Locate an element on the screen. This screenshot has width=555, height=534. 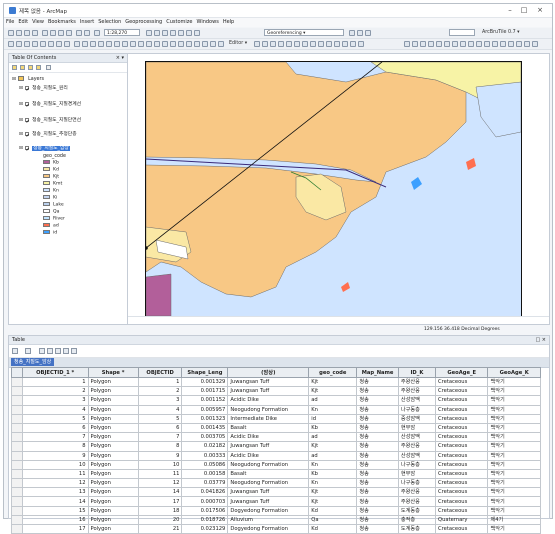
toc-close-icon: × ▾ is located at coordinates (120, 58).